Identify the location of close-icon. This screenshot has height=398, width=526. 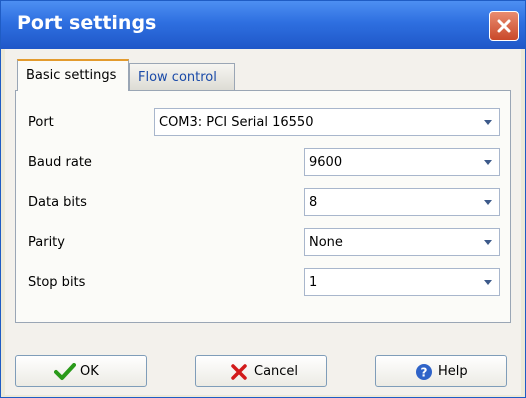
(504, 26).